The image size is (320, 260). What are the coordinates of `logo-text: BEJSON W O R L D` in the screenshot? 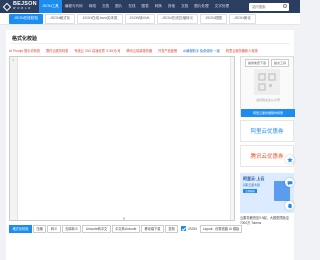 It's located at (25, 5).